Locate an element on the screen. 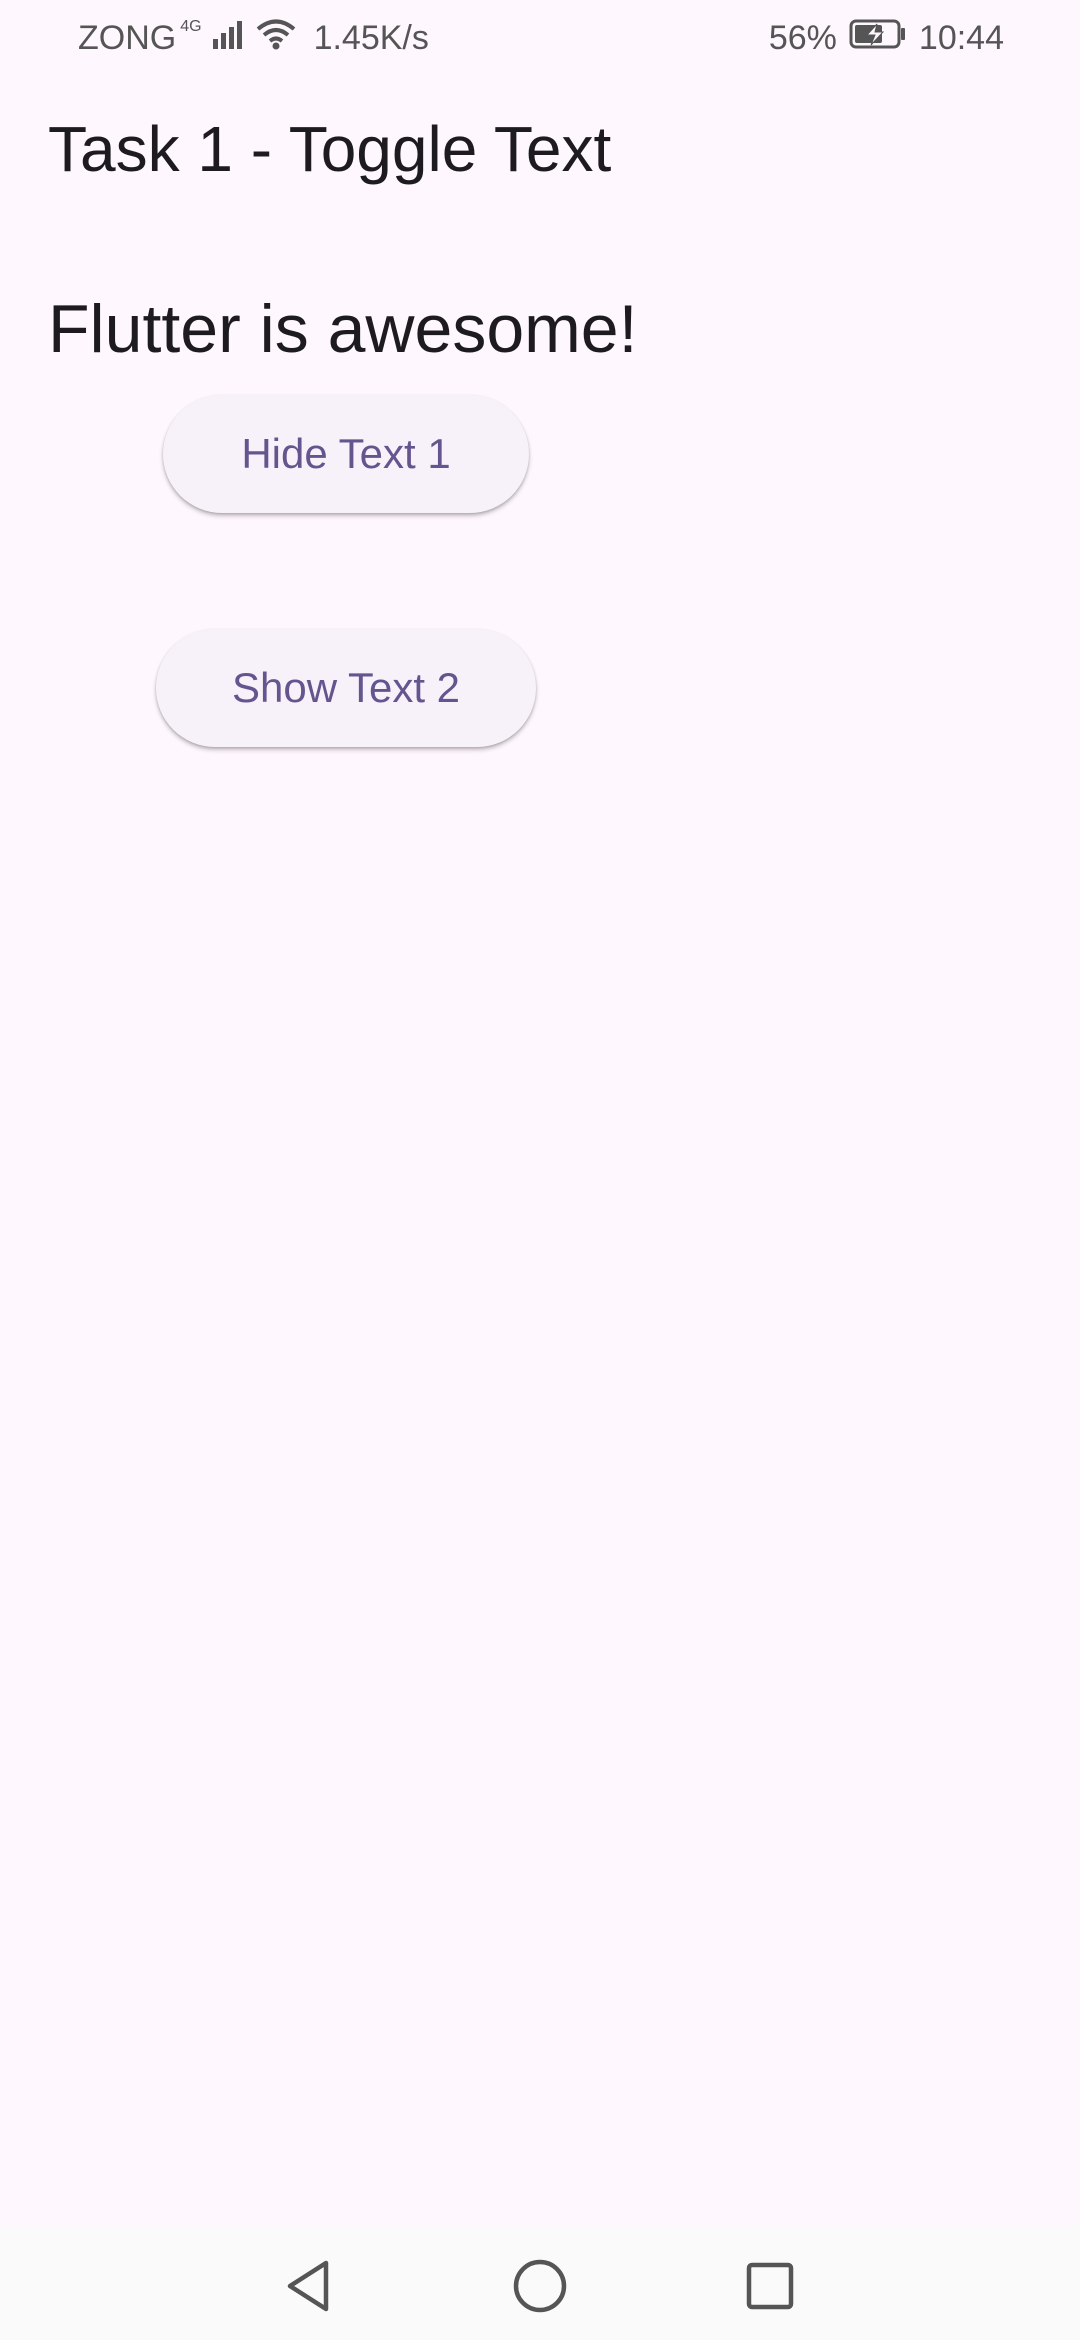 The image size is (1080, 2340). show-text-2-button: Show Text 2 is located at coordinates (346, 688).